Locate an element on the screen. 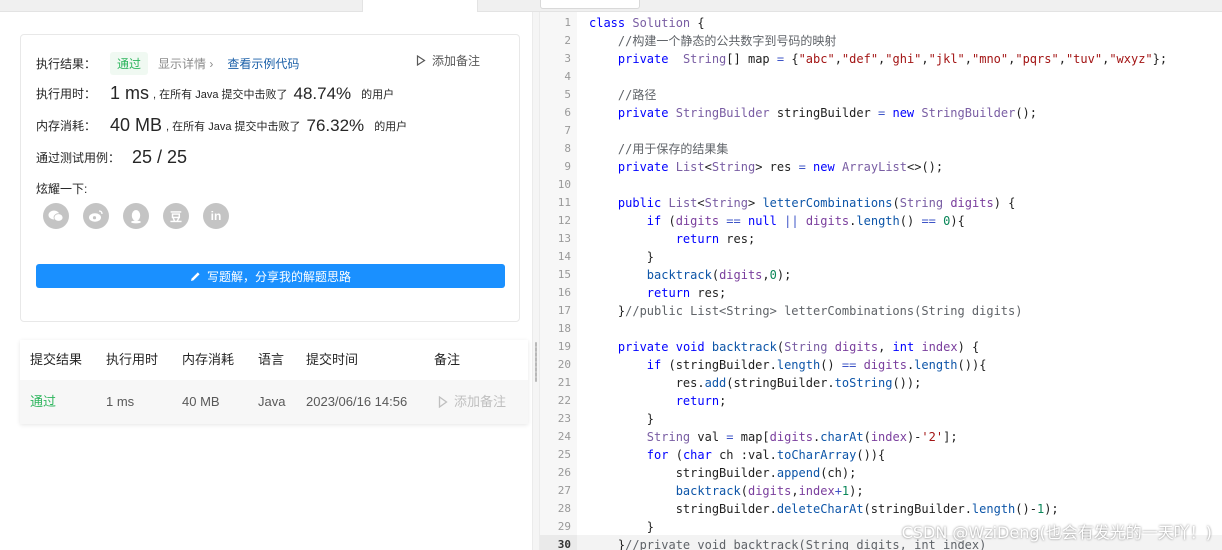 The width and height of the screenshot is (1222, 550). line-number: 17 is located at coordinates (564, 310).